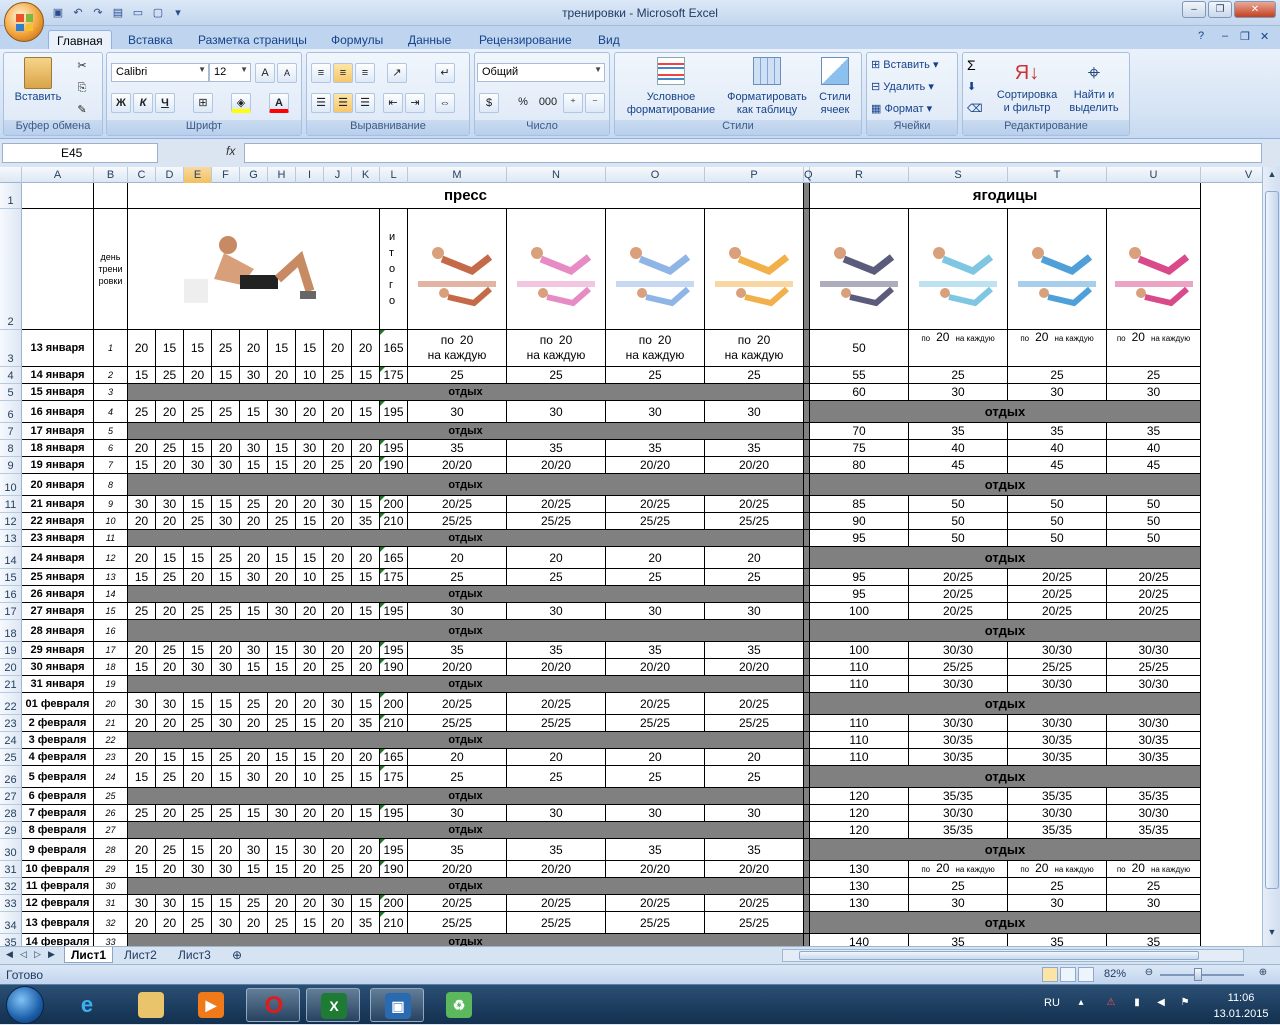  I want to click on day-number-cell: 26, so click(111, 813).